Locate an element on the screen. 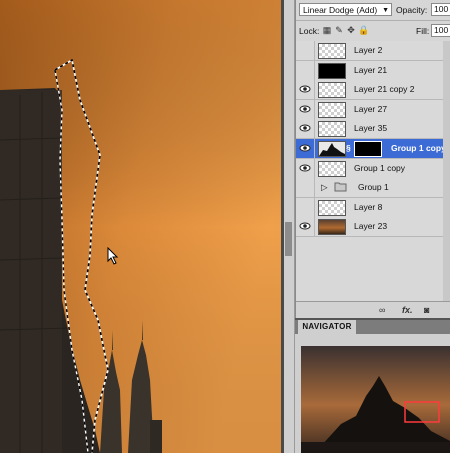  scrollbar-thumb is located at coordinates (288, 239).